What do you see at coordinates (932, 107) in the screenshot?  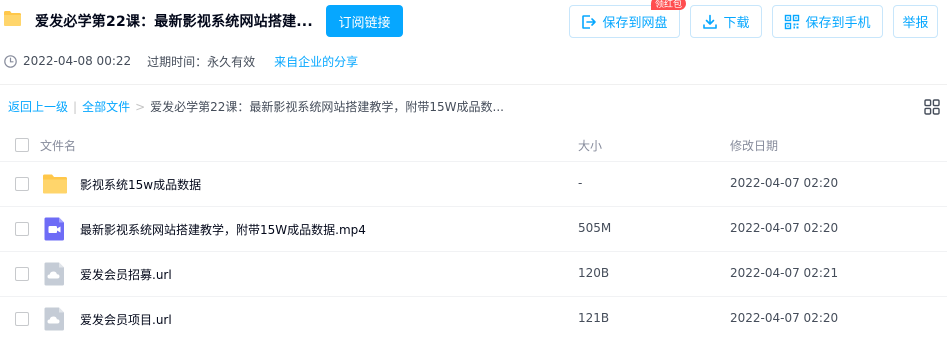 I see `grid-view-icon` at bounding box center [932, 107].